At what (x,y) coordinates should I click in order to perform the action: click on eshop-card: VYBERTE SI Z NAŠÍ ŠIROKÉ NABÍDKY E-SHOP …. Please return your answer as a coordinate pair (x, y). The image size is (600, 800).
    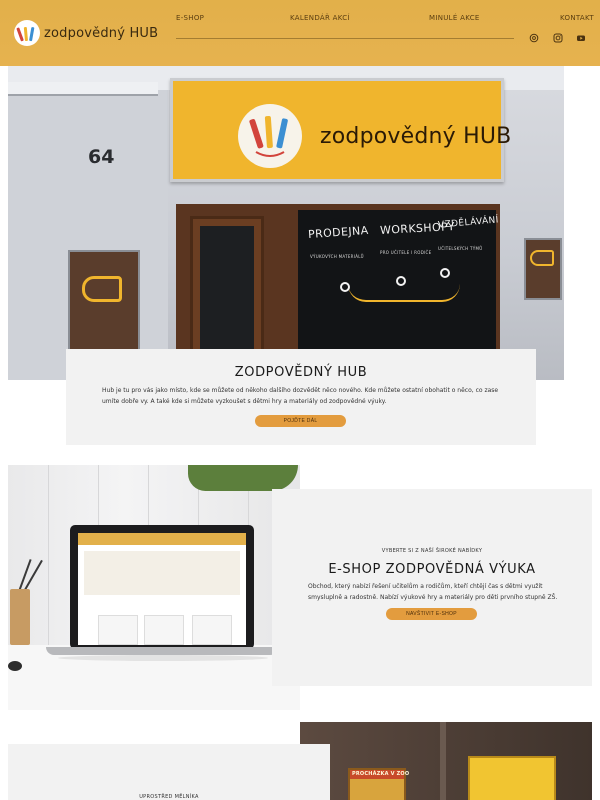
    Looking at the image, I should click on (432, 587).